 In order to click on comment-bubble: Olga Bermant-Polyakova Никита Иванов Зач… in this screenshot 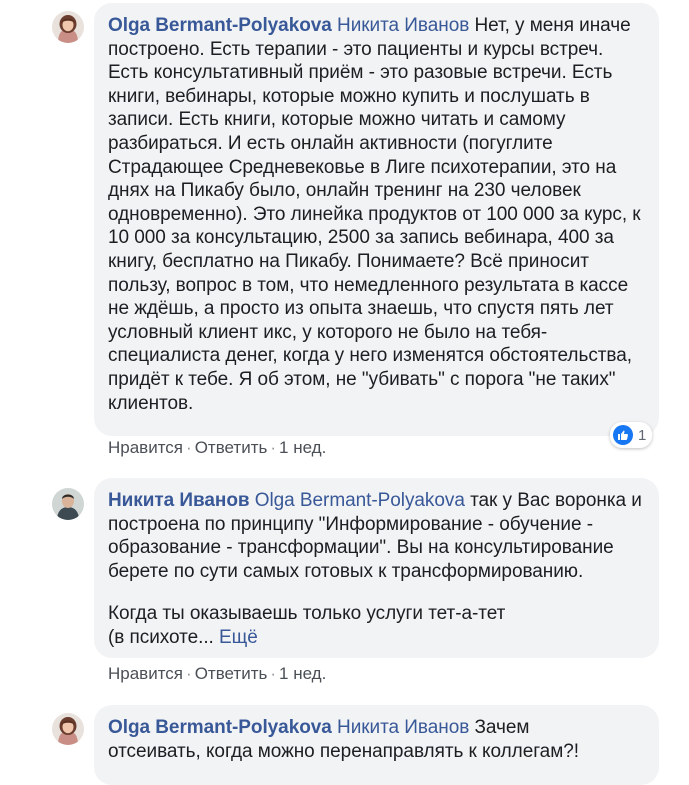, I will do `click(376, 745)`.